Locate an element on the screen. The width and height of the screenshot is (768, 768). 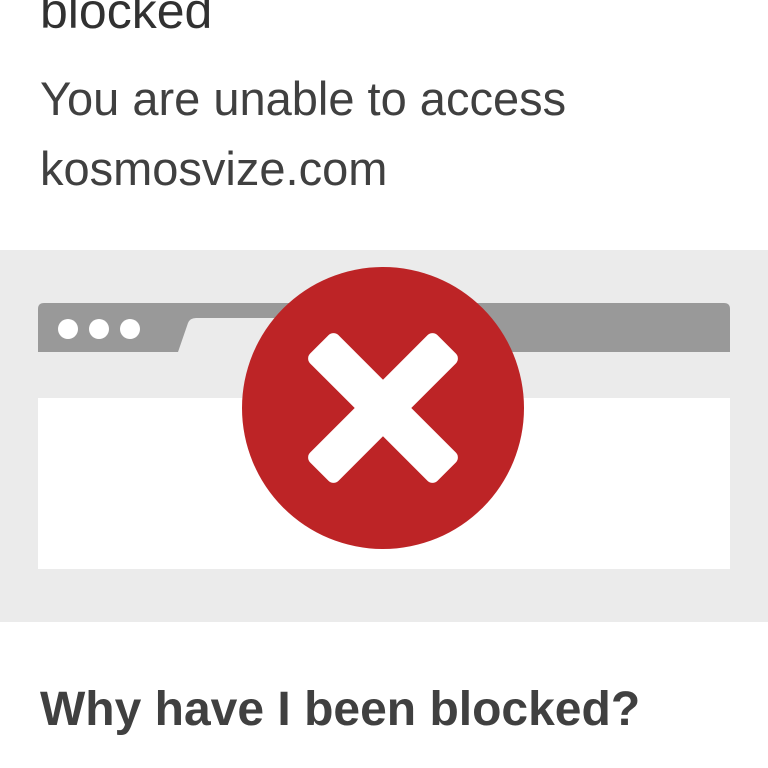
blocked-x-icon is located at coordinates (383, 408).